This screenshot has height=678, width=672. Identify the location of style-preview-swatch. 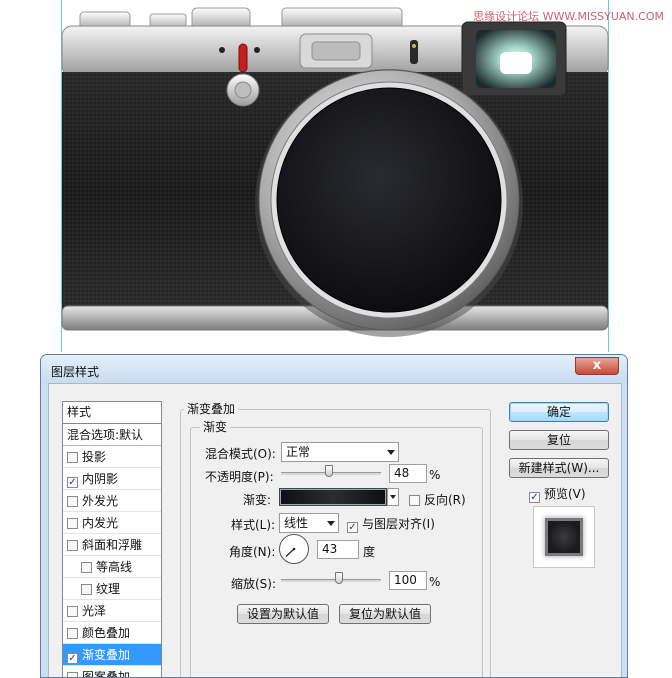
(564, 537).